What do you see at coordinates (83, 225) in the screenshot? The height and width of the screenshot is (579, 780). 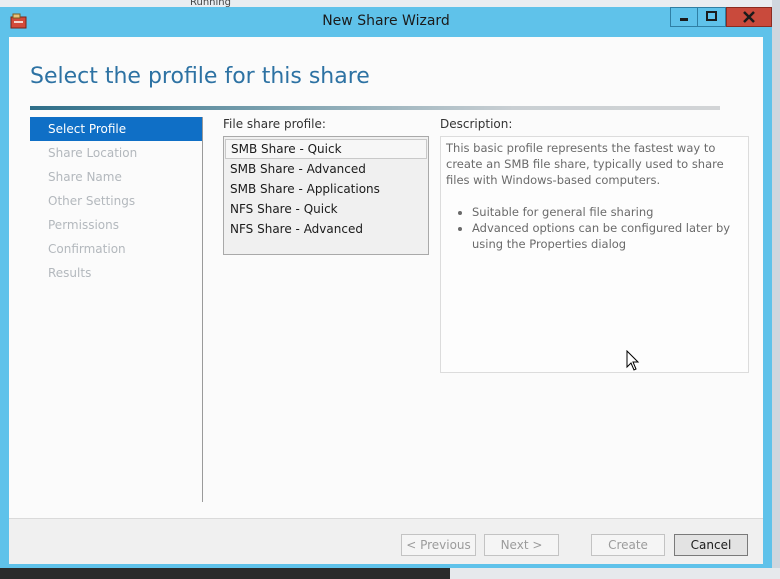 I see `step-permissions: Permissions` at bounding box center [83, 225].